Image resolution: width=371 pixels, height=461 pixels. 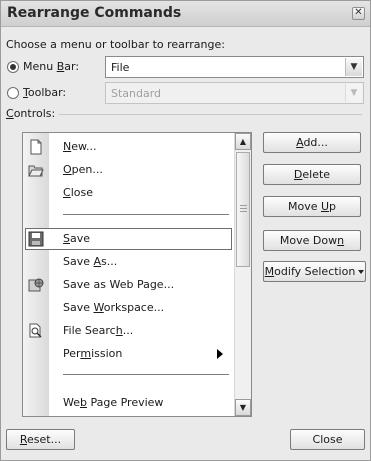 I want to click on web-page-icon, so click(x=36, y=285).